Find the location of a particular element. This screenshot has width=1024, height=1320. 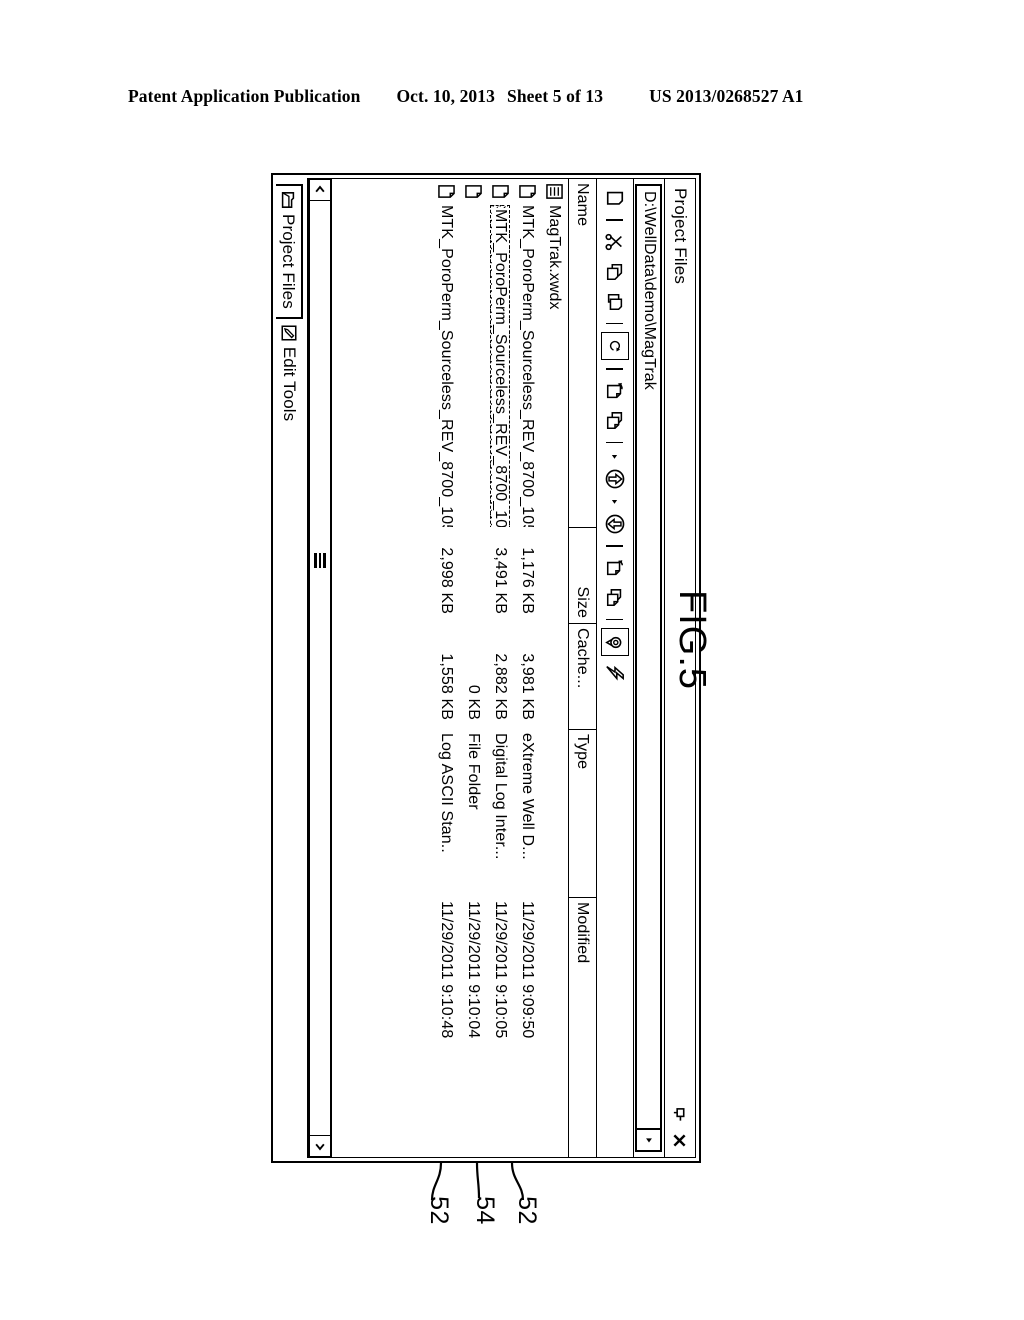

file-cache-cell: 1,558 KB is located at coordinates (447, 686).